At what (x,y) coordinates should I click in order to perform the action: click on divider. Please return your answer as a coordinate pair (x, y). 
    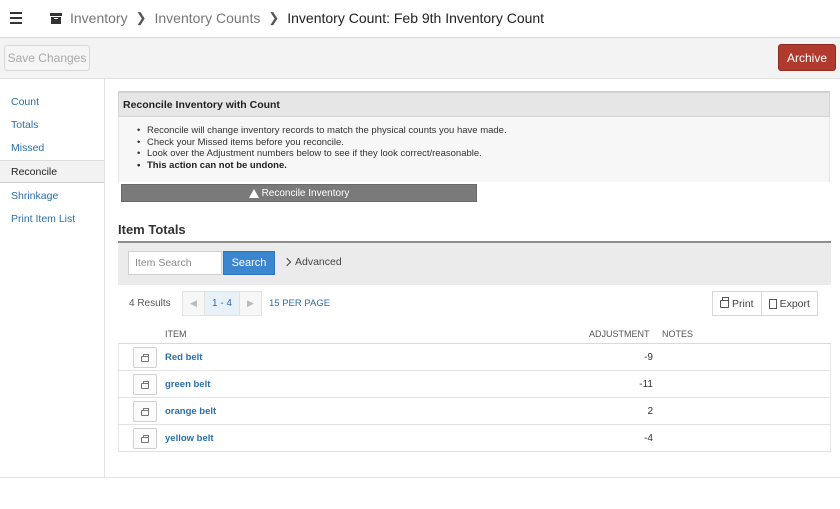
    Looking at the image, I should click on (420, 477).